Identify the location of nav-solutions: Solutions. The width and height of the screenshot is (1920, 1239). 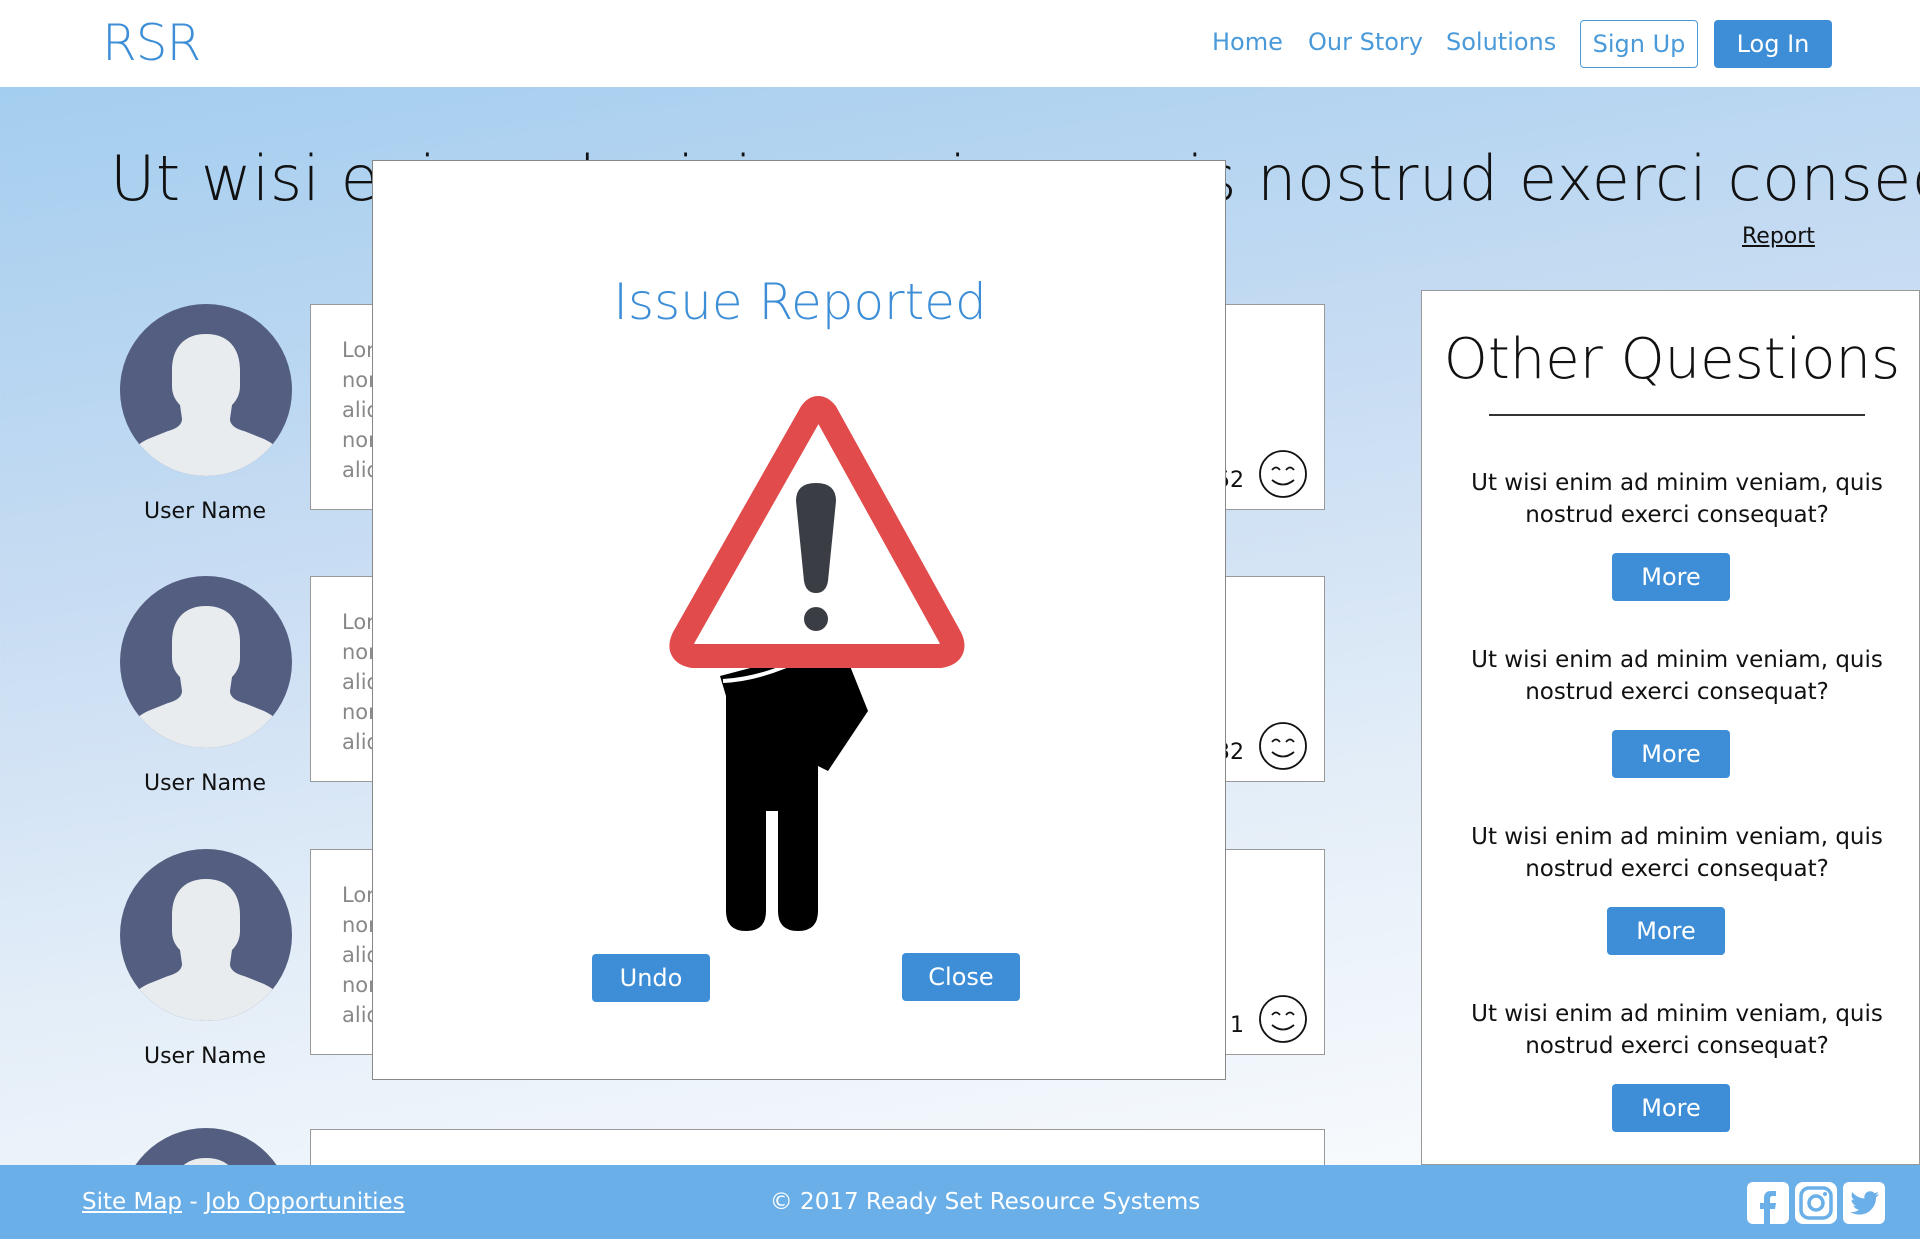
(1501, 42).